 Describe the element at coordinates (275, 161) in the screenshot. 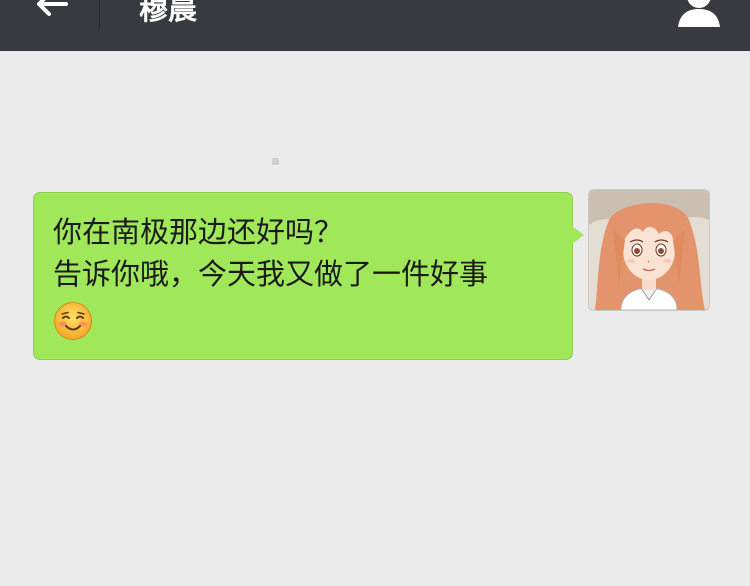

I see `timestamp-marker` at that location.